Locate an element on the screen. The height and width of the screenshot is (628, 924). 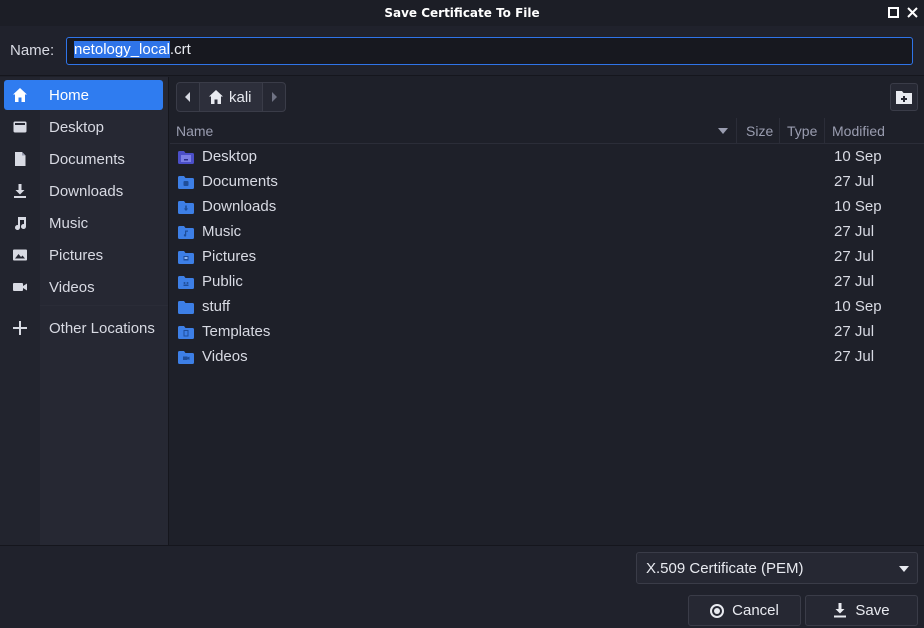
name-label: Name: is located at coordinates (32, 50).